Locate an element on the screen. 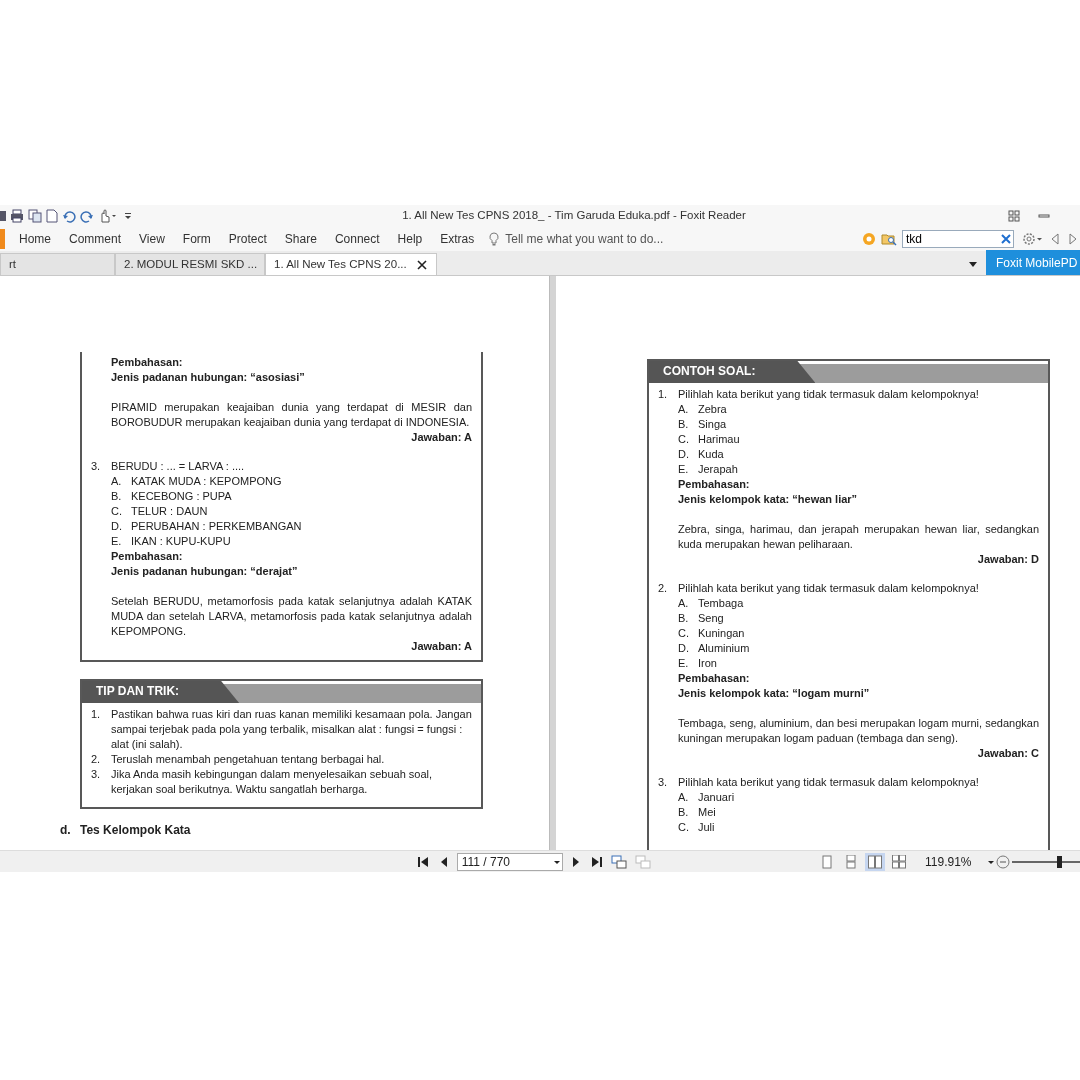 Image resolution: width=1080 pixels, height=1080 pixels. option-text: Januari is located at coordinates (716, 797).